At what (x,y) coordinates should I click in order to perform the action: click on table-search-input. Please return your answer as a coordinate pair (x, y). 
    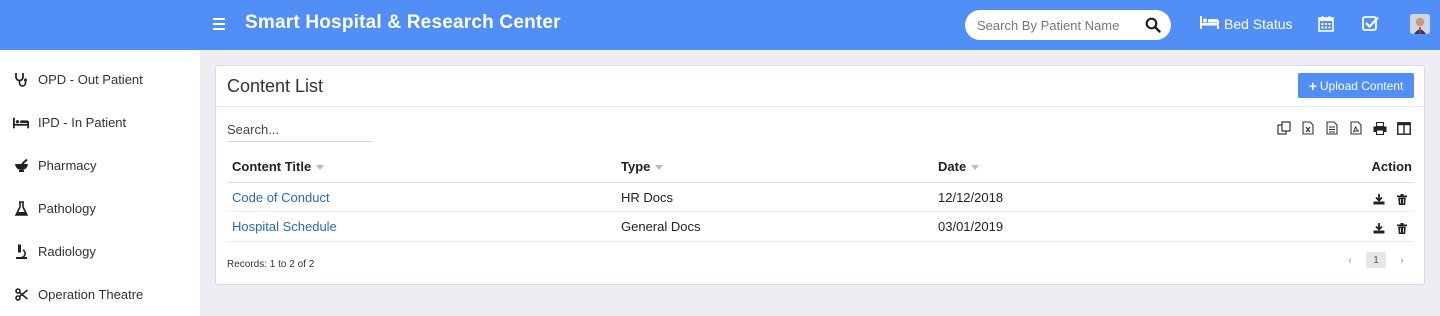
    Looking at the image, I should click on (300, 131).